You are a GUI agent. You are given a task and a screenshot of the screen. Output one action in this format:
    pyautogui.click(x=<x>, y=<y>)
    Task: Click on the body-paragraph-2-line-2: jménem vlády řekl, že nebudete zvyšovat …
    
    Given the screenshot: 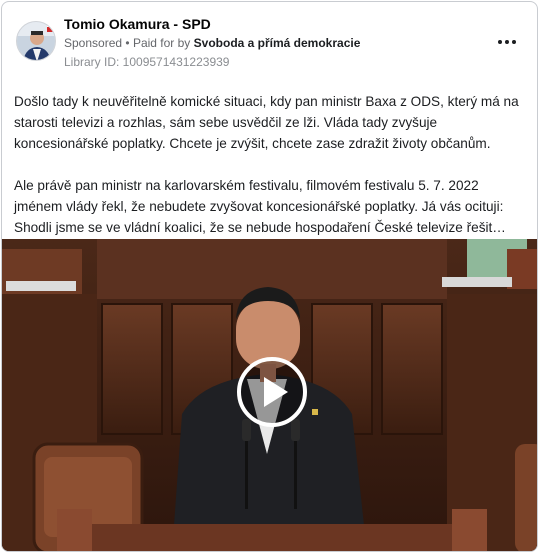 What is the action you would take?
    pyautogui.click(x=259, y=206)
    